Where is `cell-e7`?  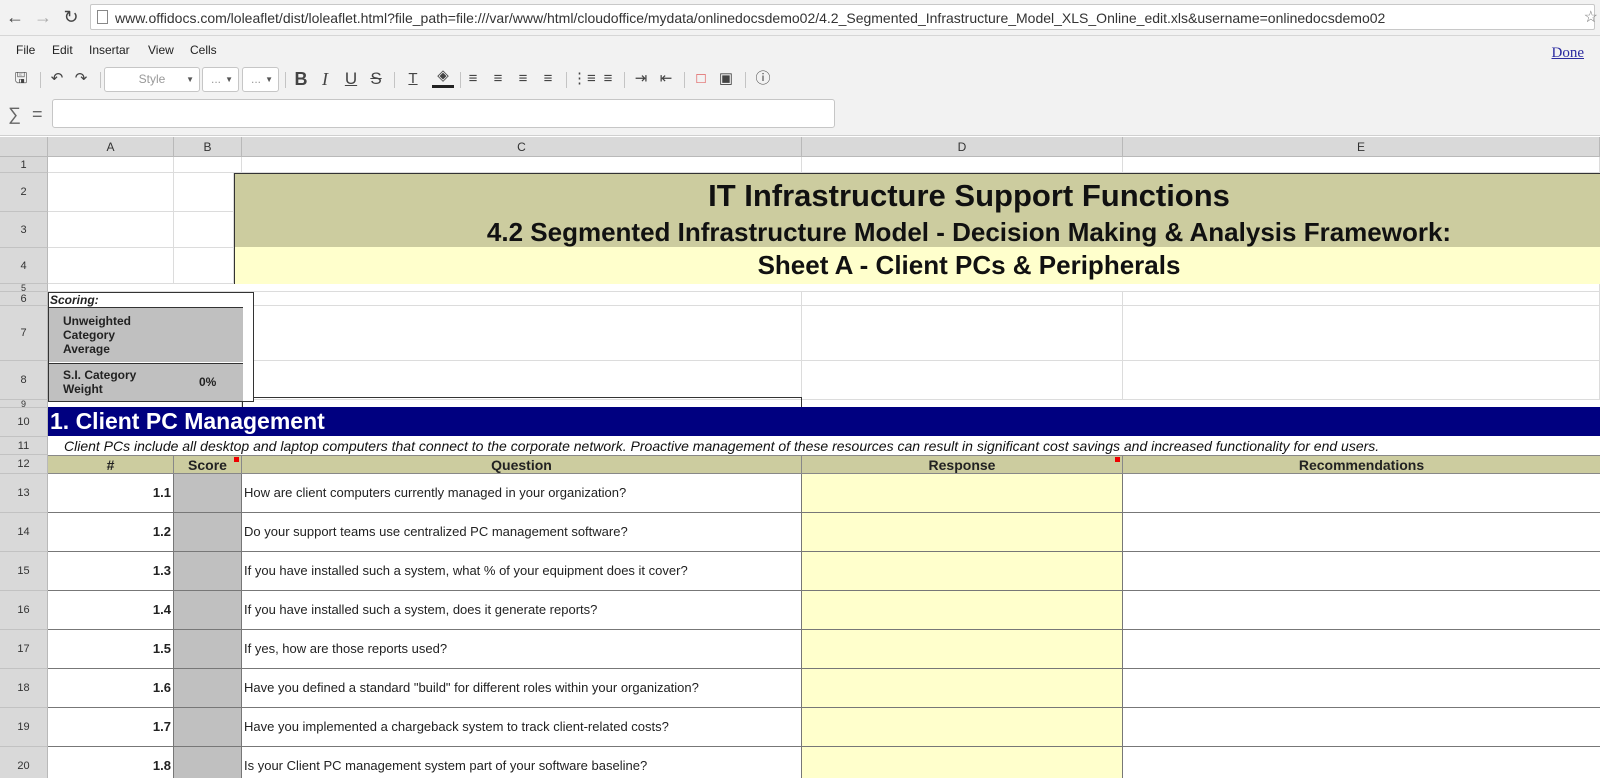
cell-e7 is located at coordinates (1361, 333).